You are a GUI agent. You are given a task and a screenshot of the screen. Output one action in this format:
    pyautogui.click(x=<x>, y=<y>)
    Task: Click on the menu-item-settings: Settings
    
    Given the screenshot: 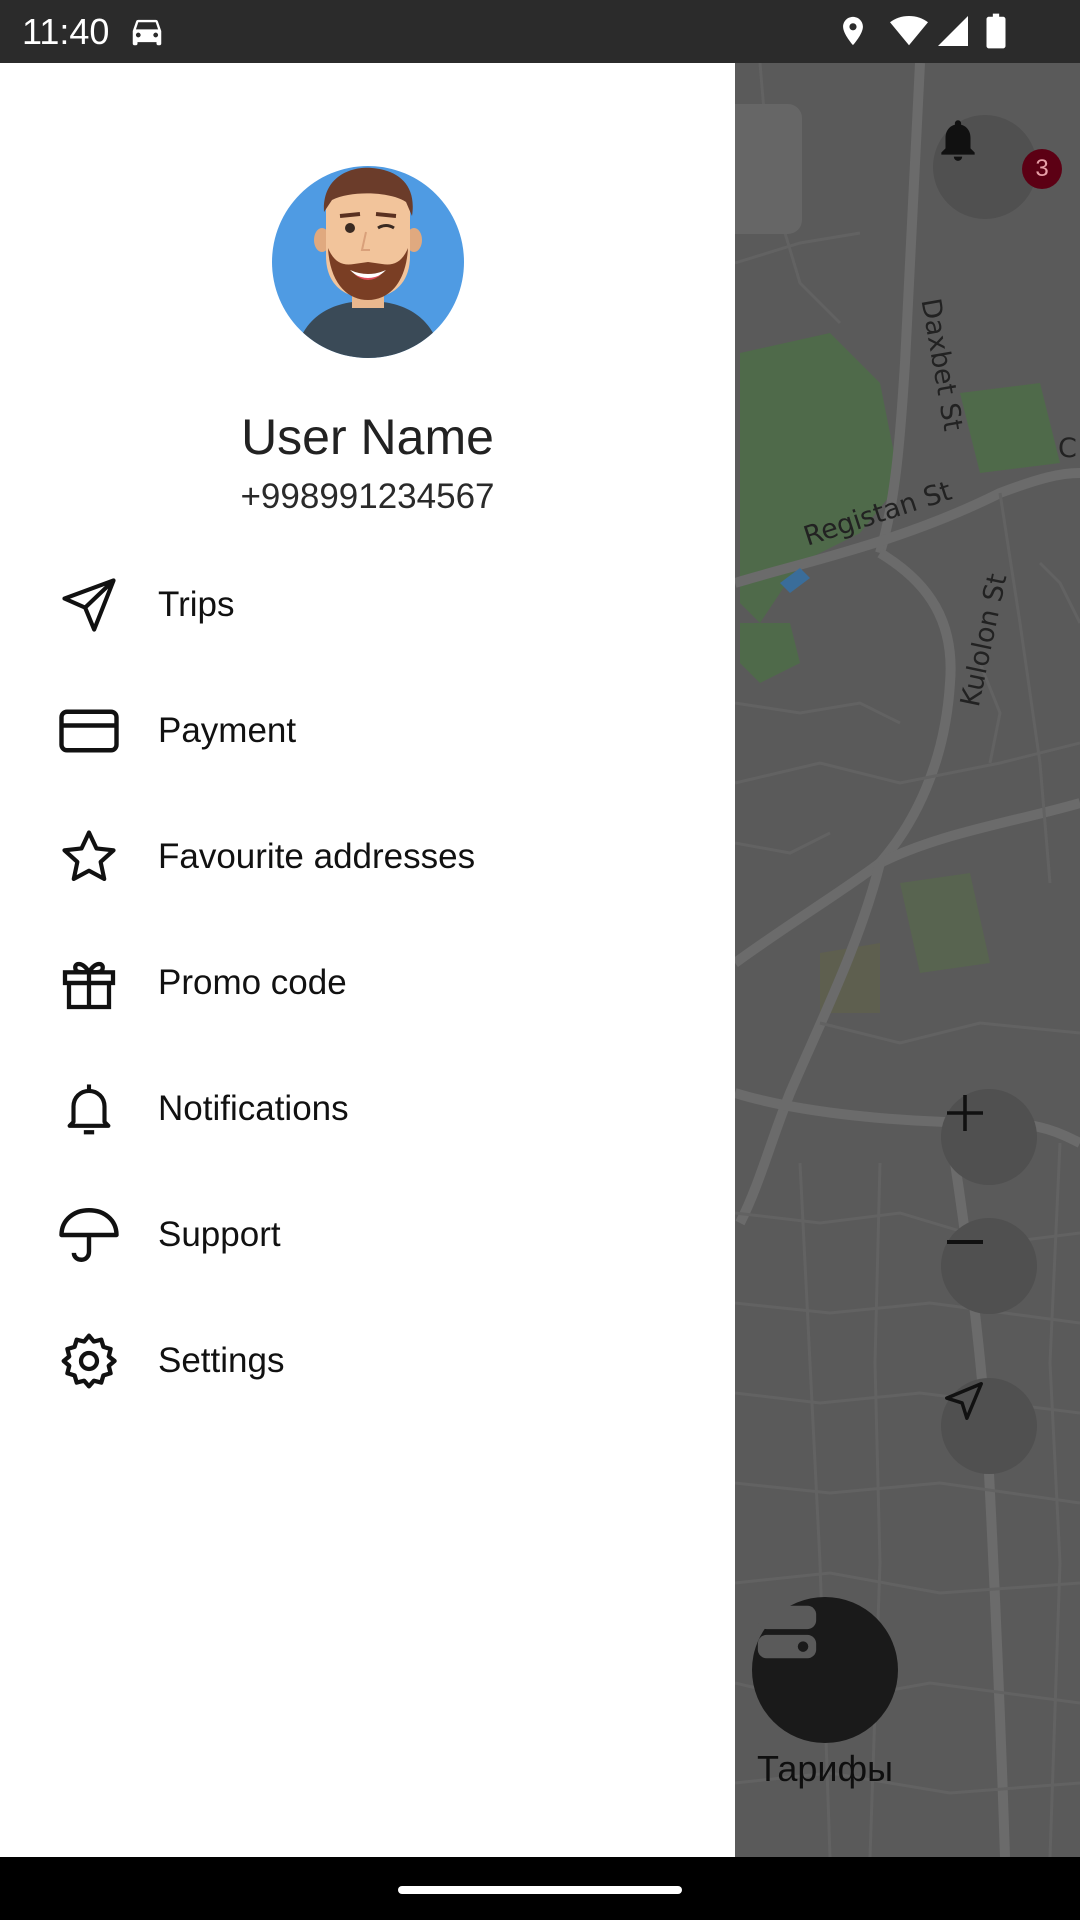 What is the action you would take?
    pyautogui.click(x=367, y=1361)
    